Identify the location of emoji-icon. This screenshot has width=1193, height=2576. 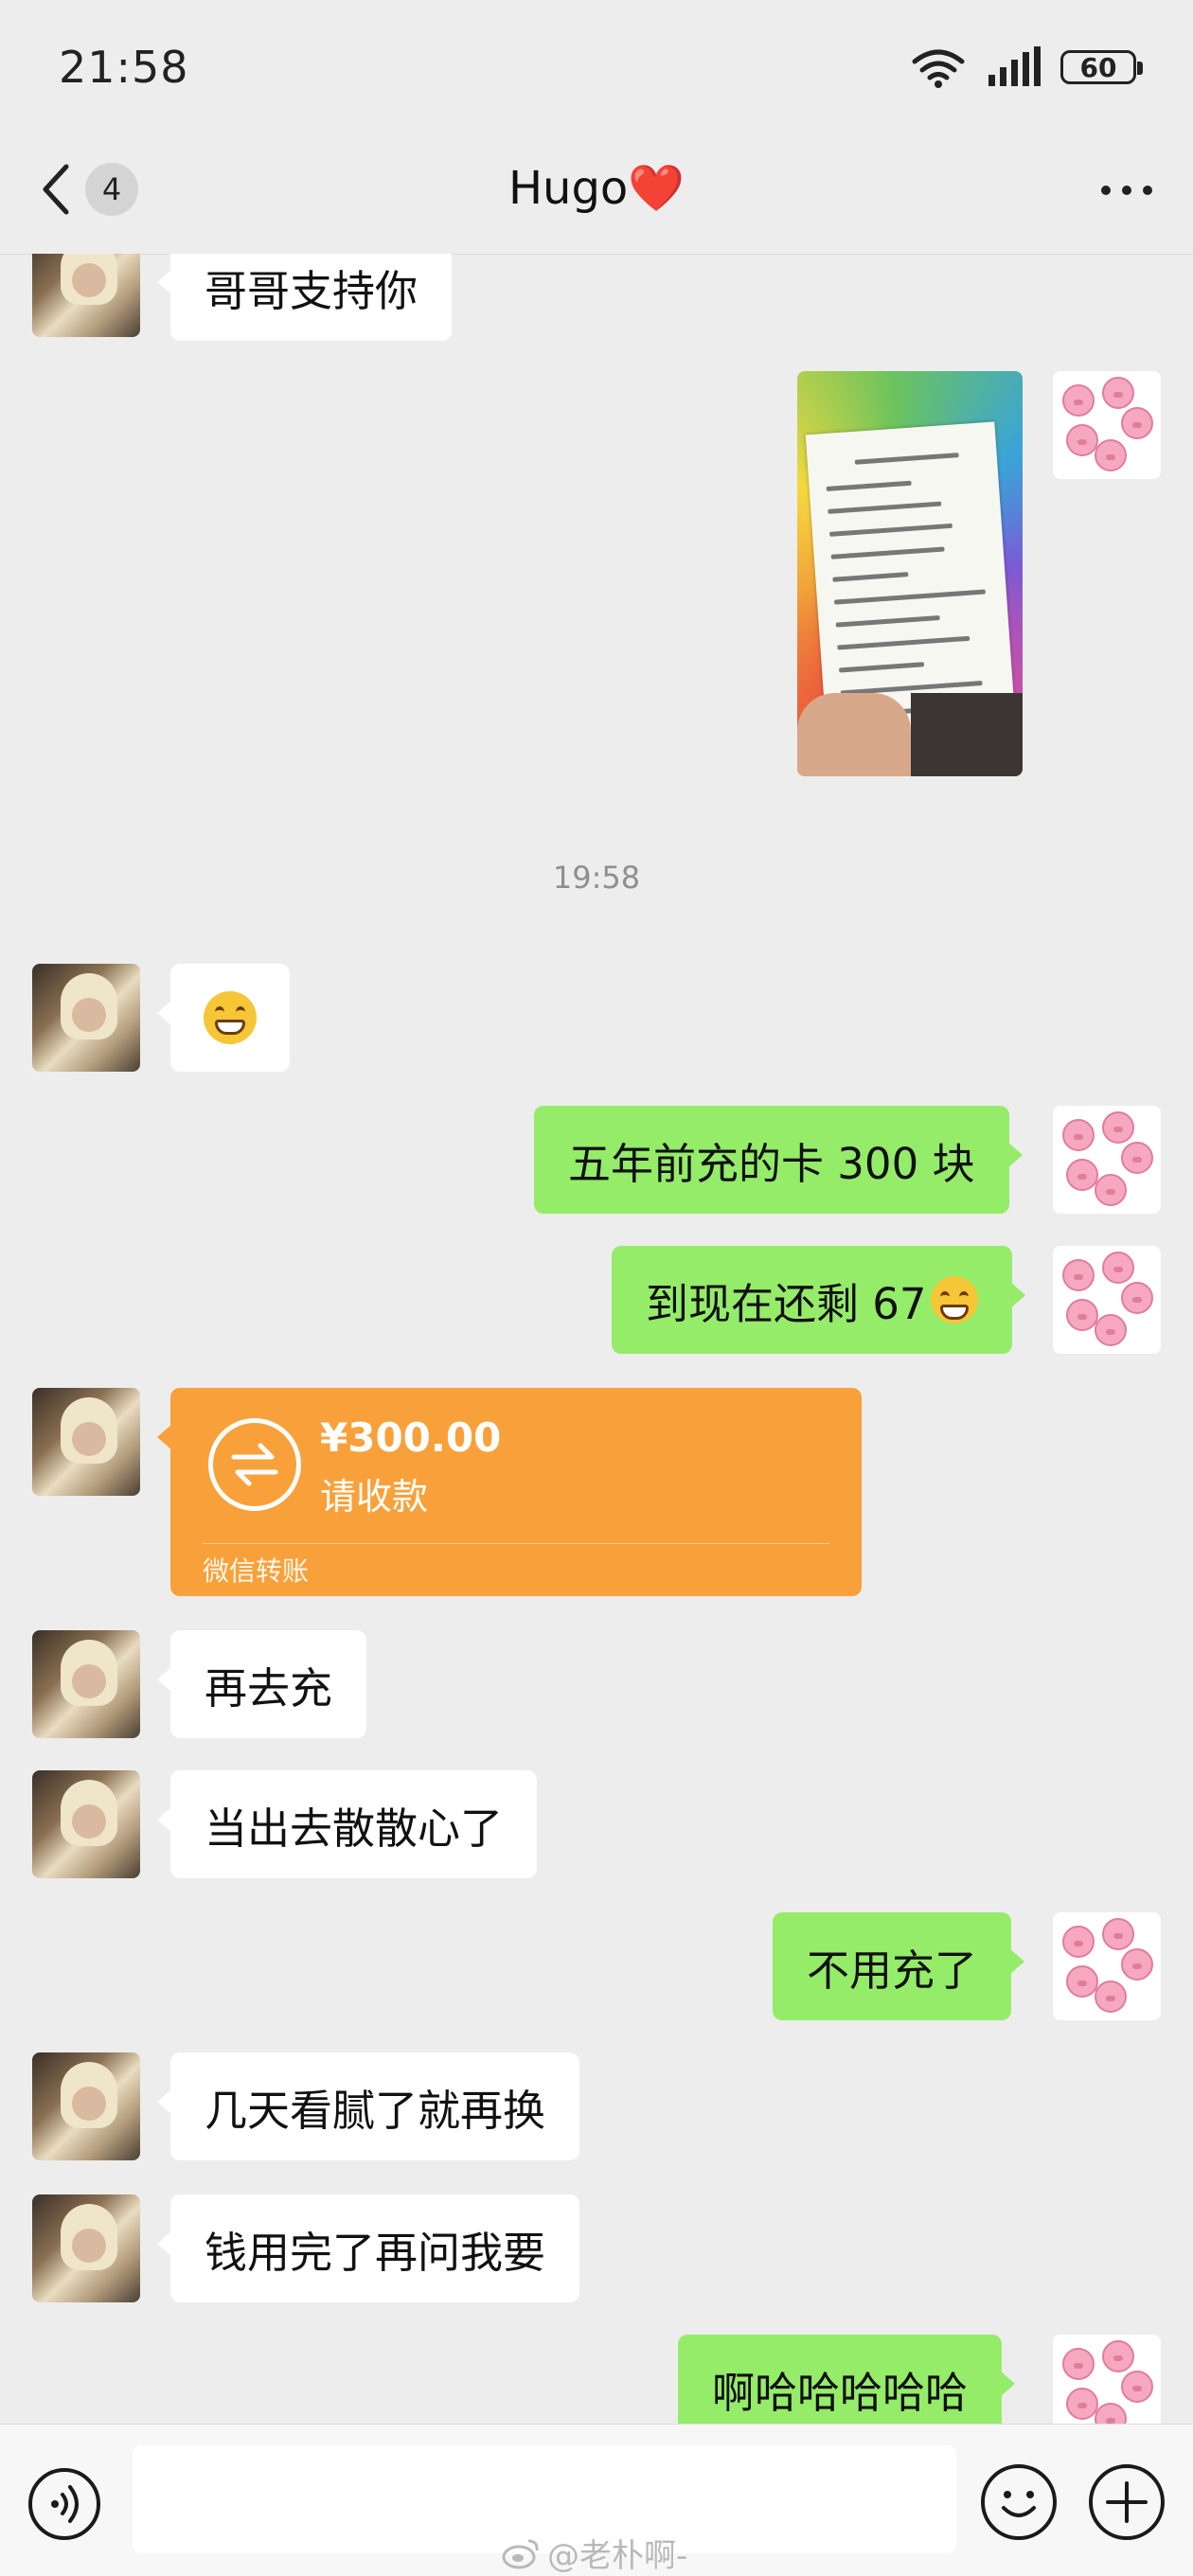
(1019, 2504).